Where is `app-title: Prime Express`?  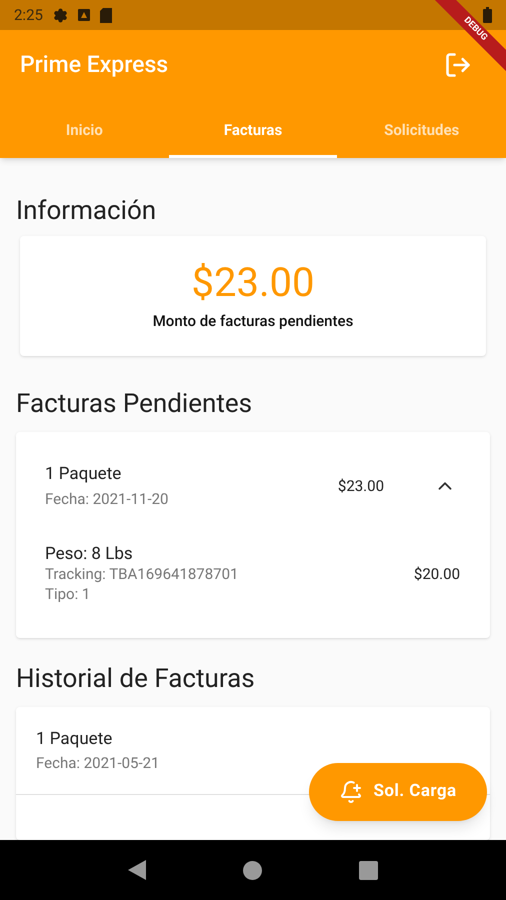
app-title: Prime Express is located at coordinates (95, 65).